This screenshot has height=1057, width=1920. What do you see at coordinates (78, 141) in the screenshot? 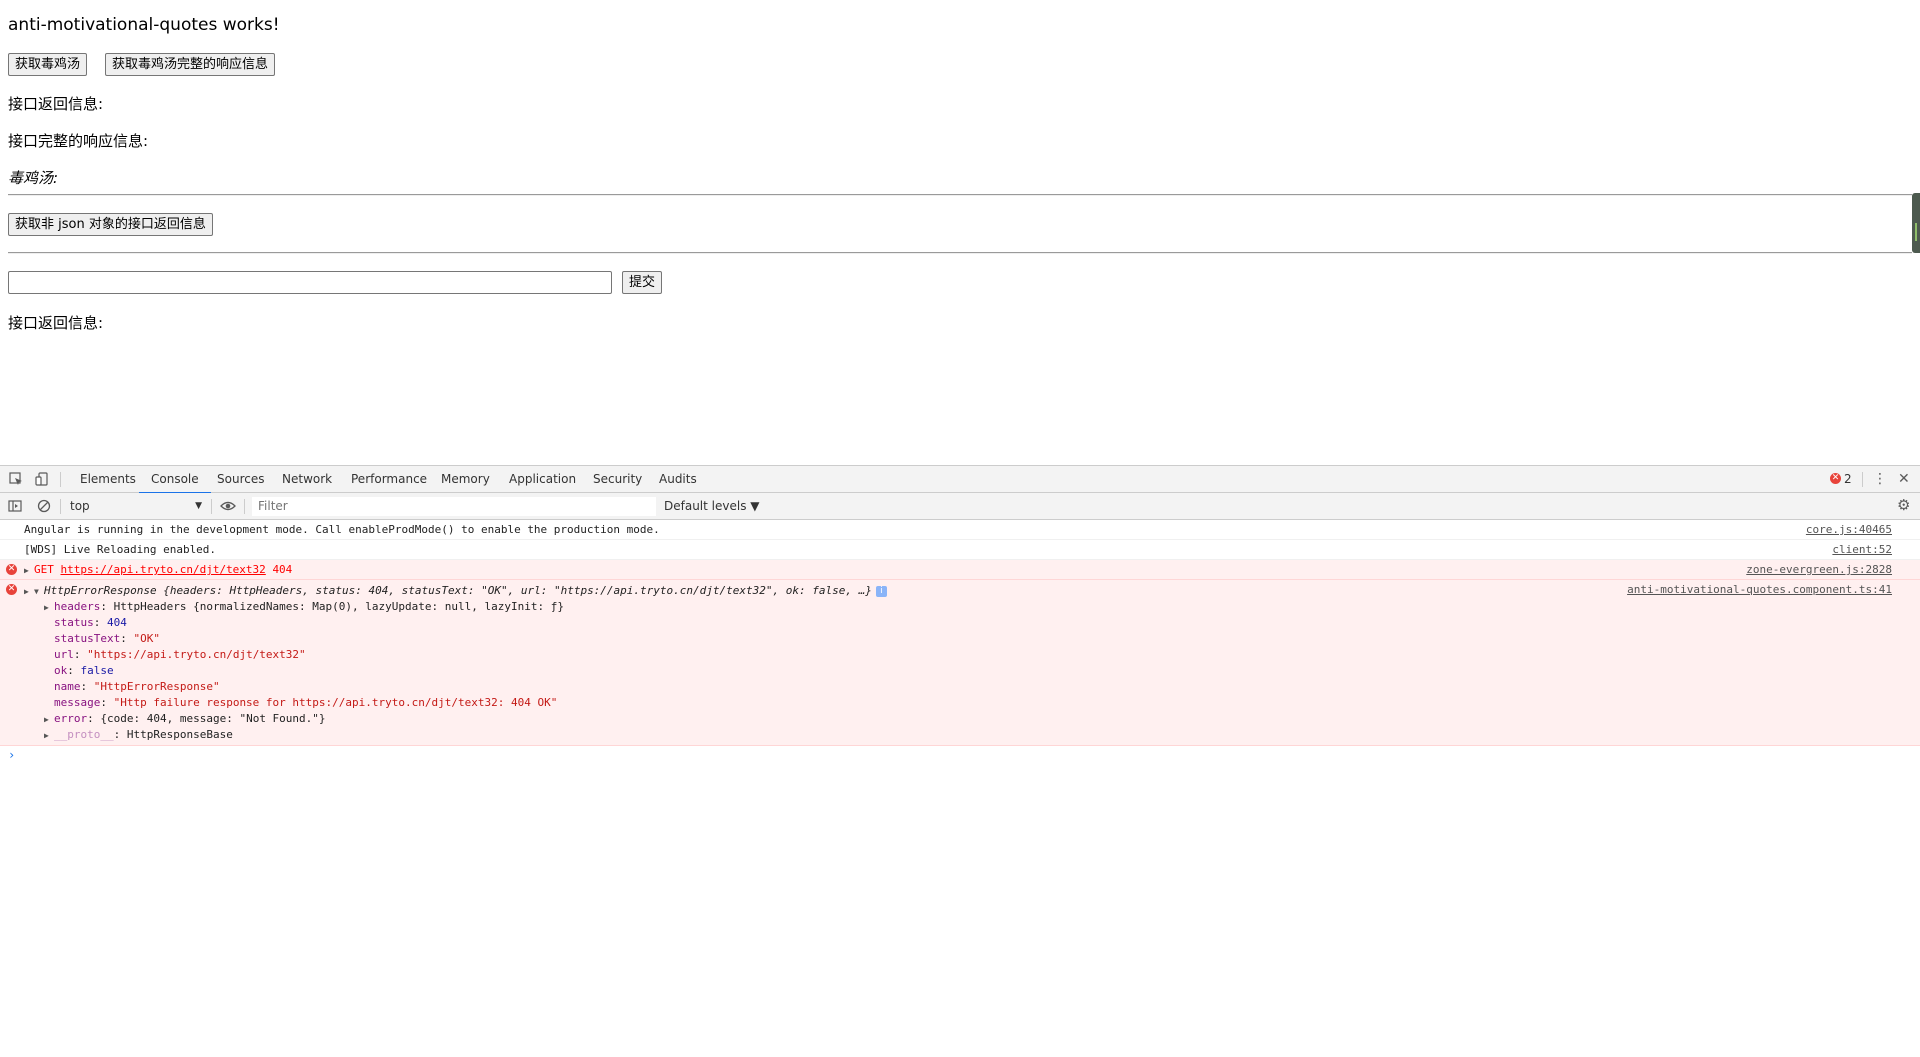
I see `full-response-label: 接口完整的响应信息:` at bounding box center [78, 141].